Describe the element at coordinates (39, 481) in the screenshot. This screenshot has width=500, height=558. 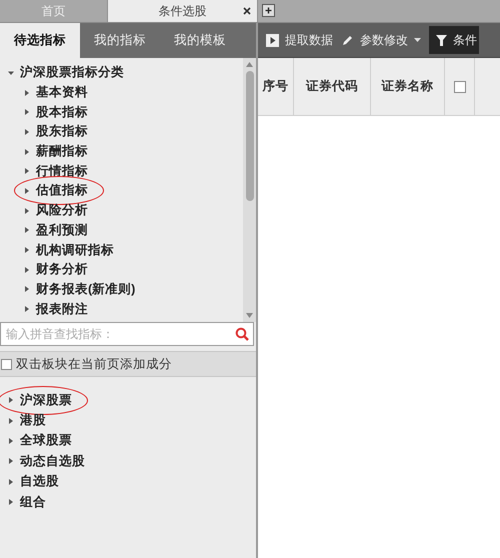
I see `tree-item: 自选股` at that location.